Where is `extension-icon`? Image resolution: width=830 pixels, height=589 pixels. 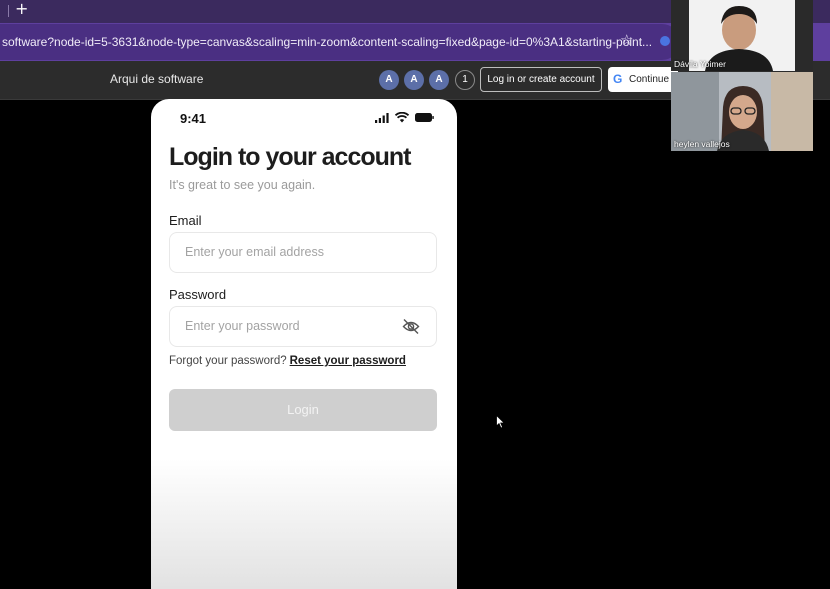 extension-icon is located at coordinates (665, 41).